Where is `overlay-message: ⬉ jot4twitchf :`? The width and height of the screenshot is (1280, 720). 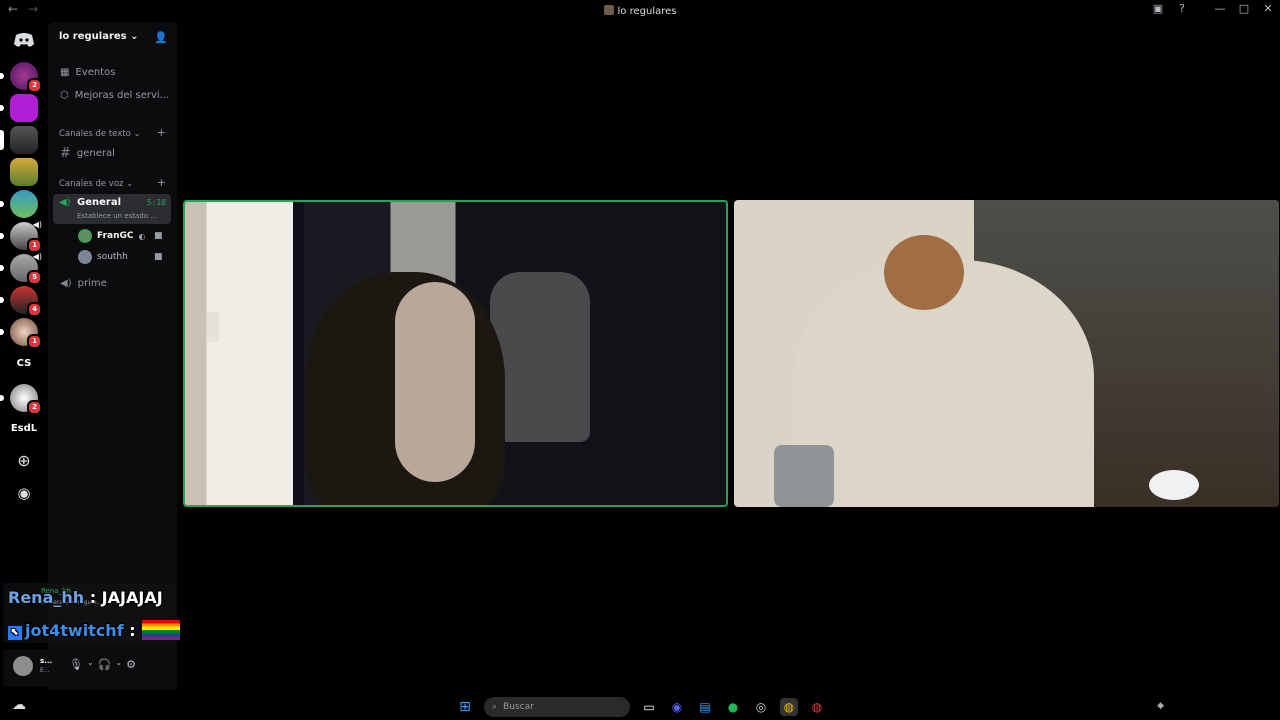
overlay-message: ⬉ jot4twitchf : is located at coordinates (94, 630).